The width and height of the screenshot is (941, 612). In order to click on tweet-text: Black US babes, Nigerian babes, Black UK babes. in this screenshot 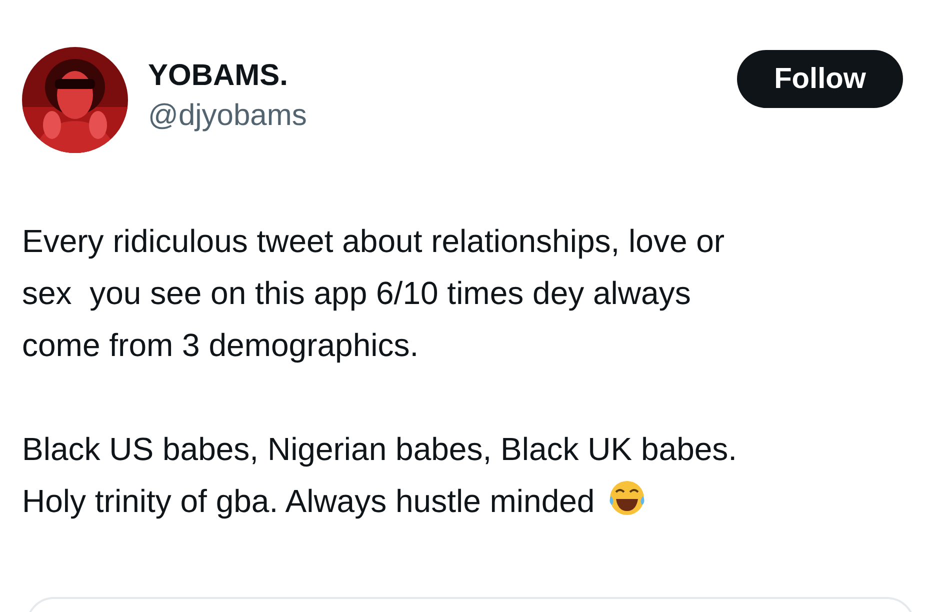, I will do `click(380, 449)`.